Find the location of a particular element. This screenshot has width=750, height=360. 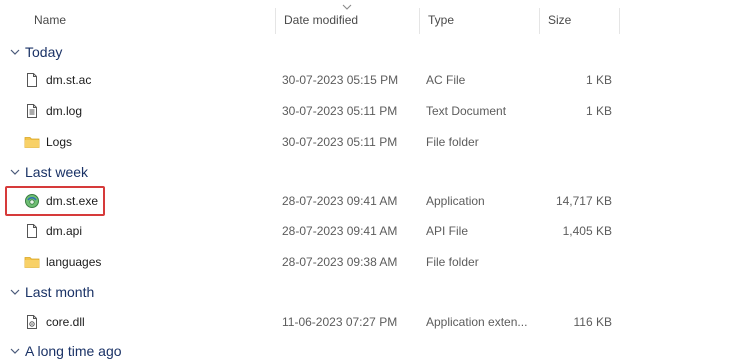

file-date: 28-07-2023 09:38 AM is located at coordinates (340, 262).